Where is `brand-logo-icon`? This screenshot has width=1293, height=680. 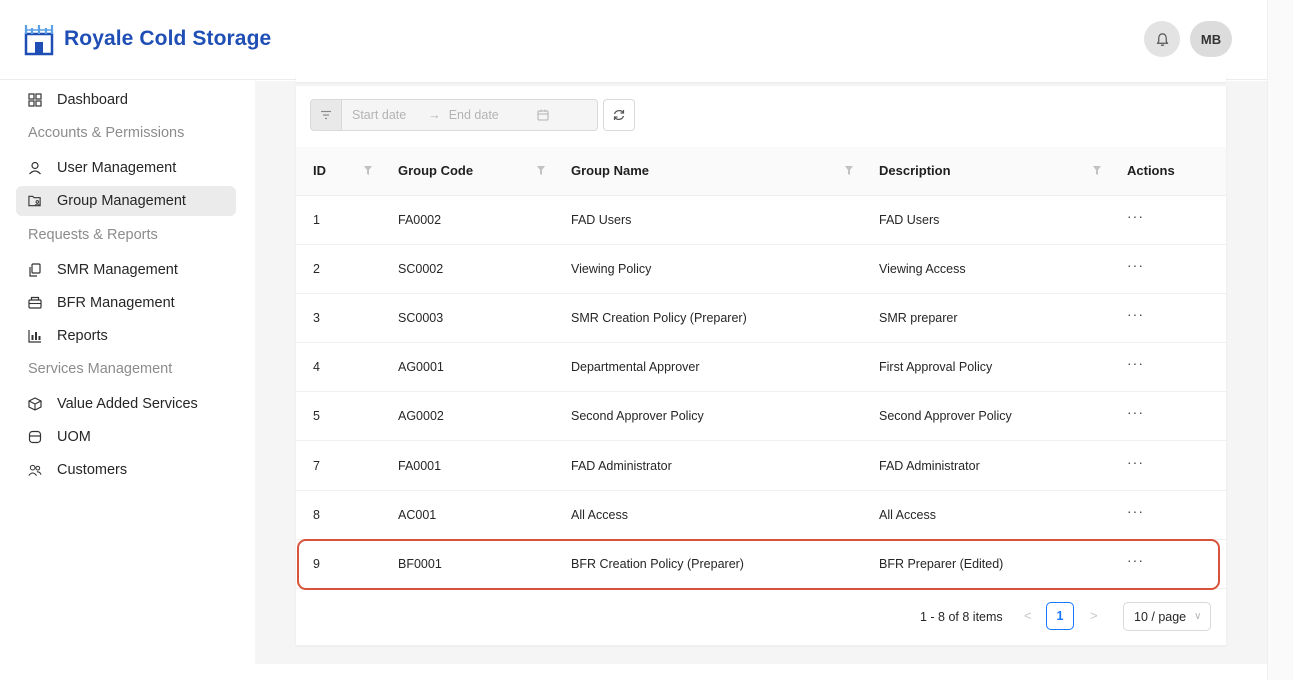 brand-logo-icon is located at coordinates (39, 40).